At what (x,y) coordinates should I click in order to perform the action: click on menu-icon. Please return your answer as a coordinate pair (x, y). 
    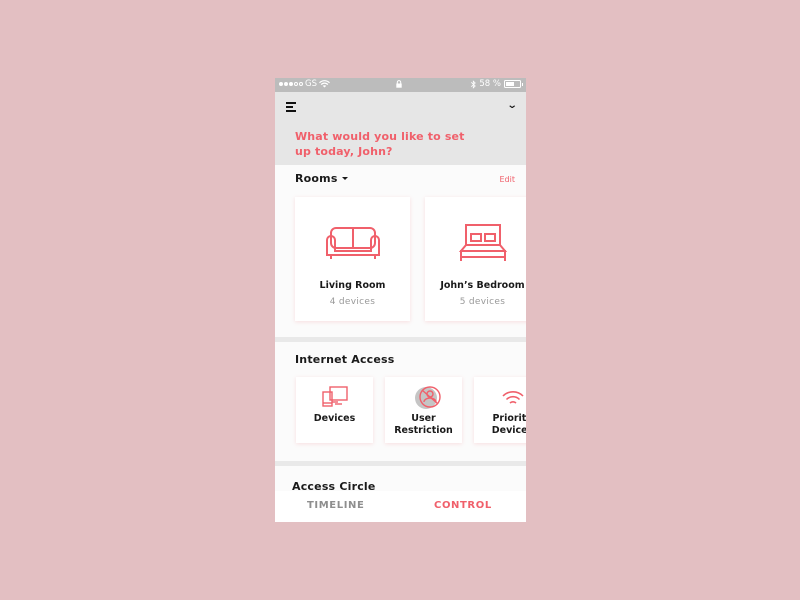
    Looking at the image, I should click on (291, 106).